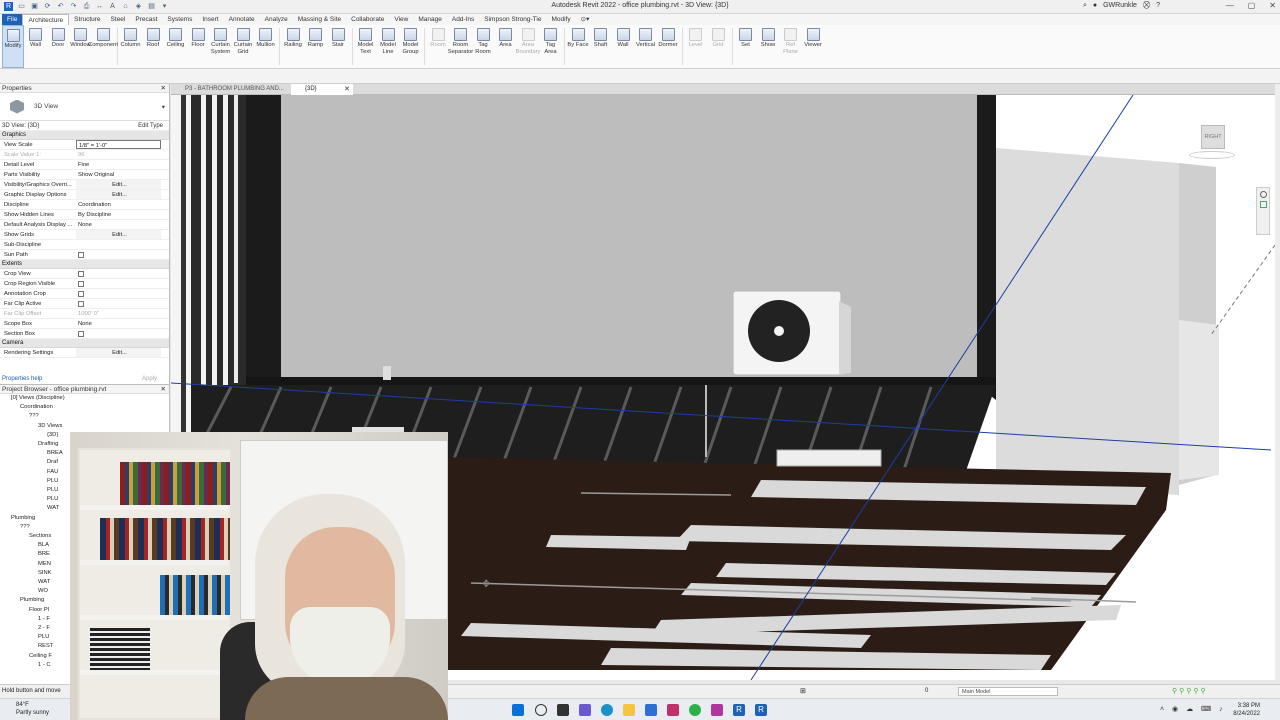 This screenshot has height=720, width=1280. Describe the element at coordinates (388, 46) in the screenshot. I see `tool-model-line: Model Line` at that location.